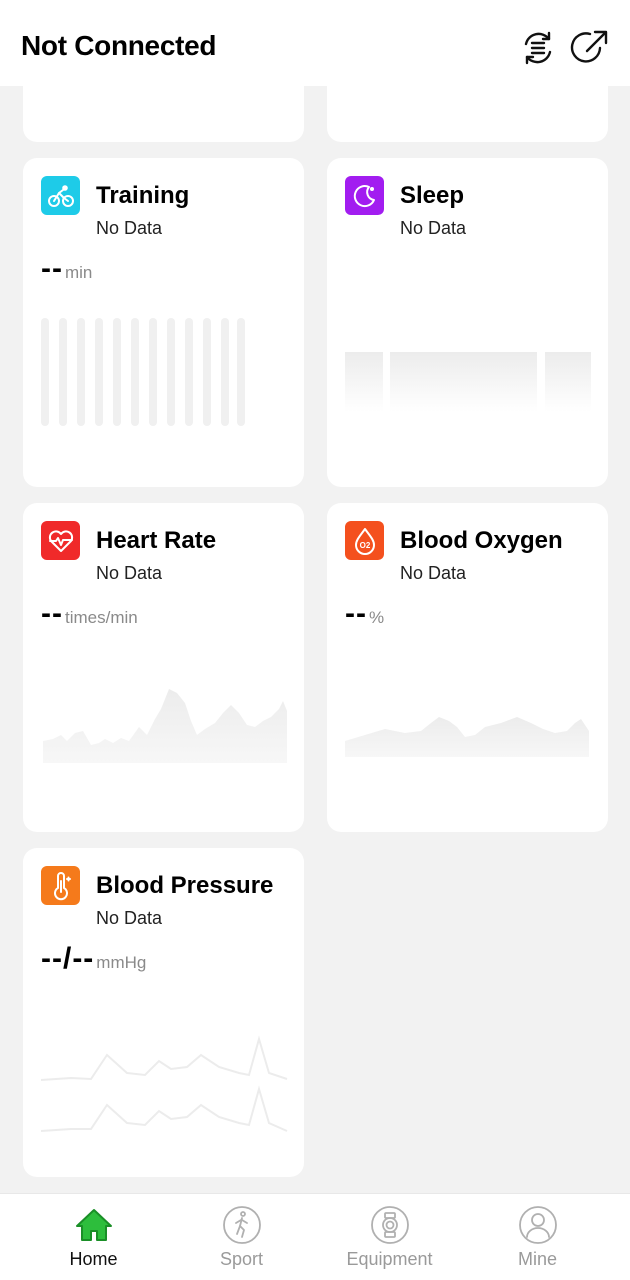 This screenshot has width=630, height=1280. Describe the element at coordinates (242, 1225) in the screenshot. I see `runner-icon` at that location.